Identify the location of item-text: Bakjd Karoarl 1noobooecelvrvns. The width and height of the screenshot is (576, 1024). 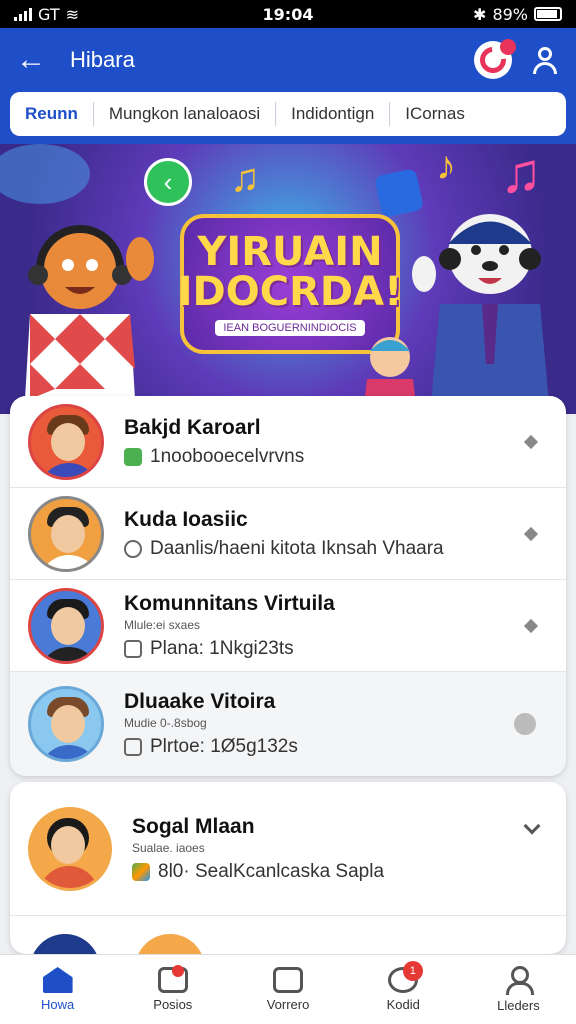
(345, 442).